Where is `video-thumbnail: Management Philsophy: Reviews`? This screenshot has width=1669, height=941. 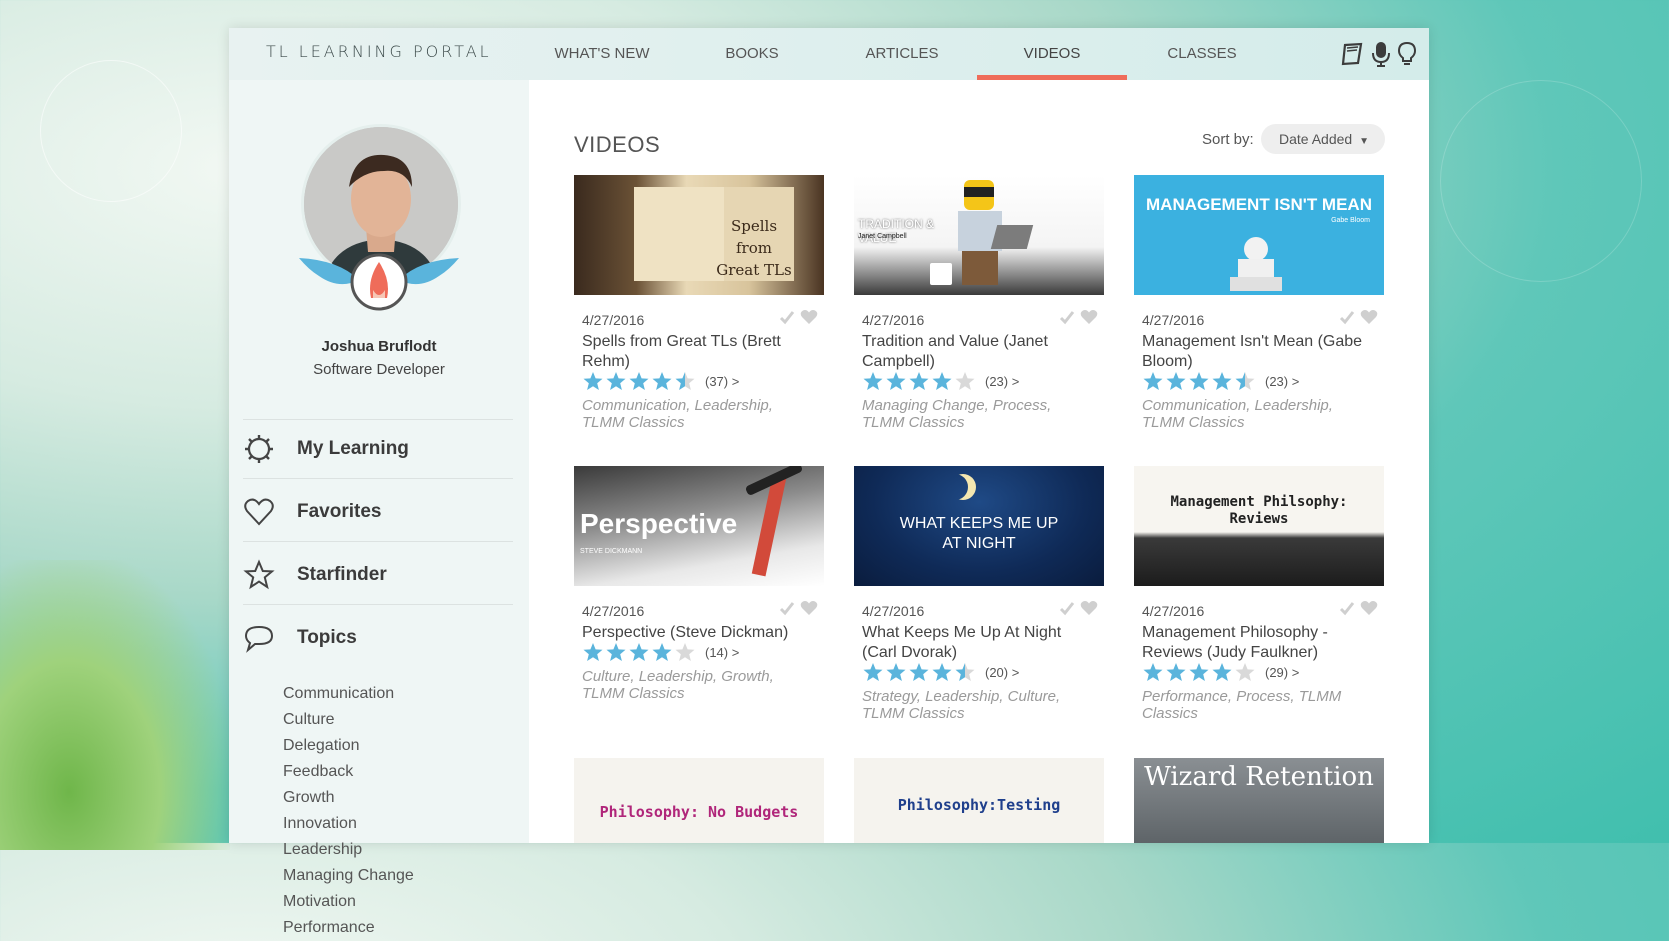 video-thumbnail: Management Philsophy: Reviews is located at coordinates (1259, 526).